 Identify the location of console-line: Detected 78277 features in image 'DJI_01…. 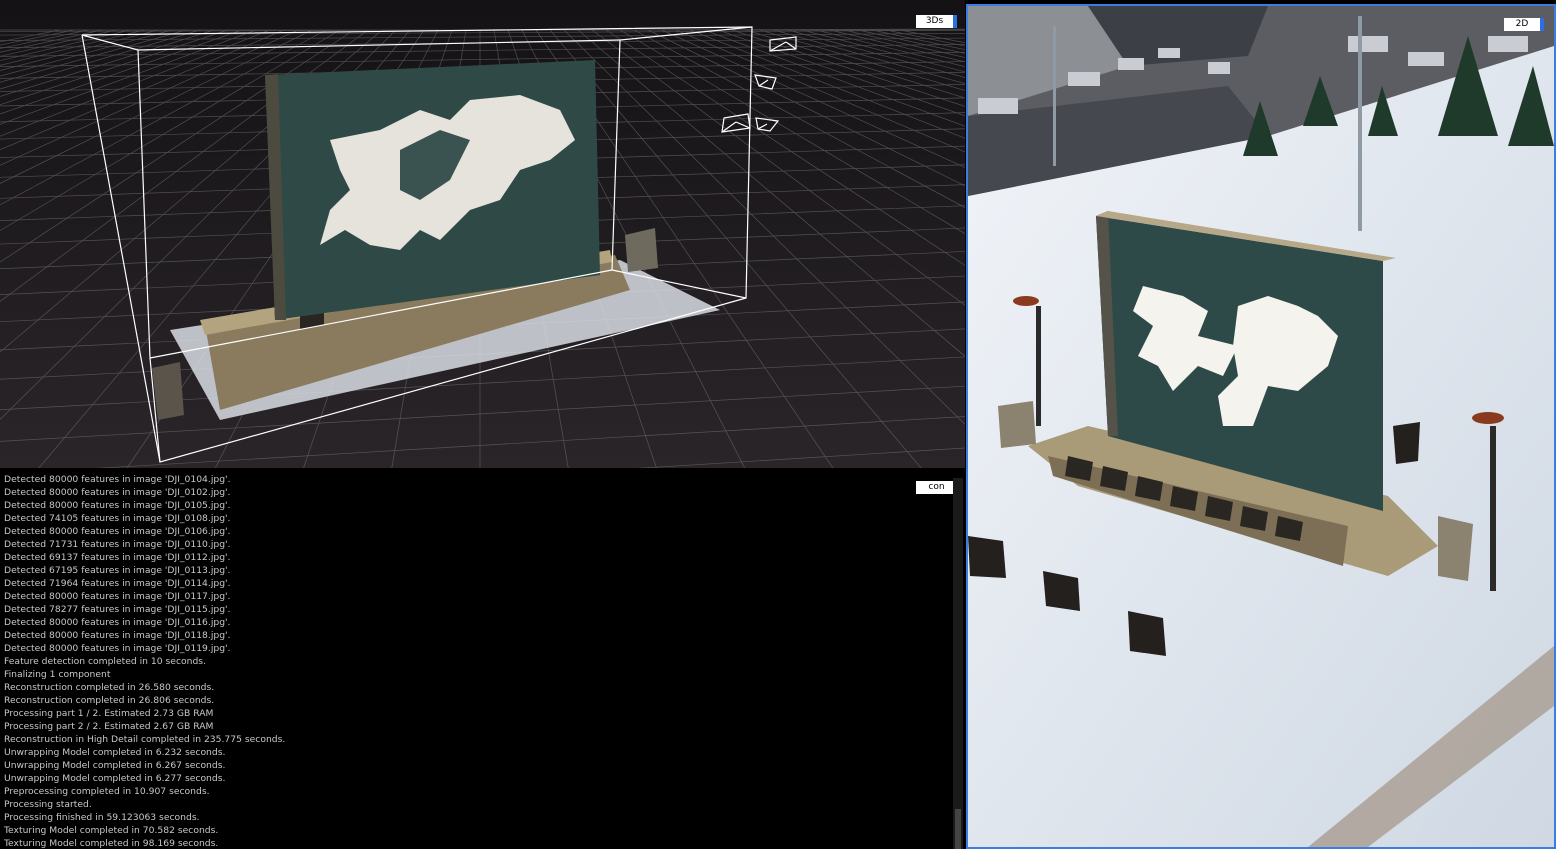
(117, 609).